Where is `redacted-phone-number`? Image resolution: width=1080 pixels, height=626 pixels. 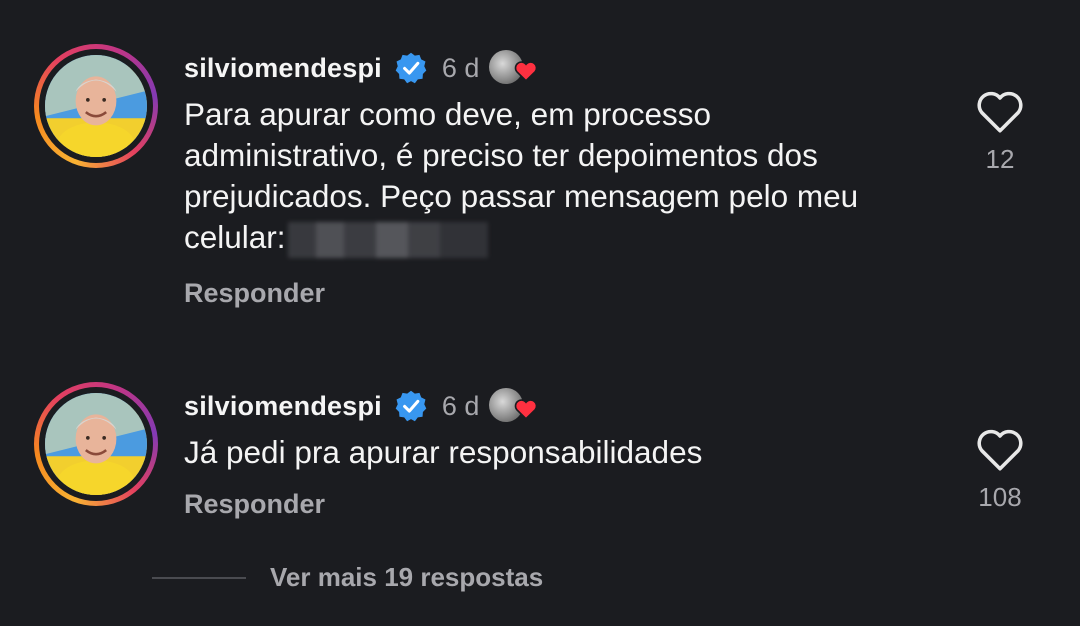
redacted-phone-number is located at coordinates (387, 239).